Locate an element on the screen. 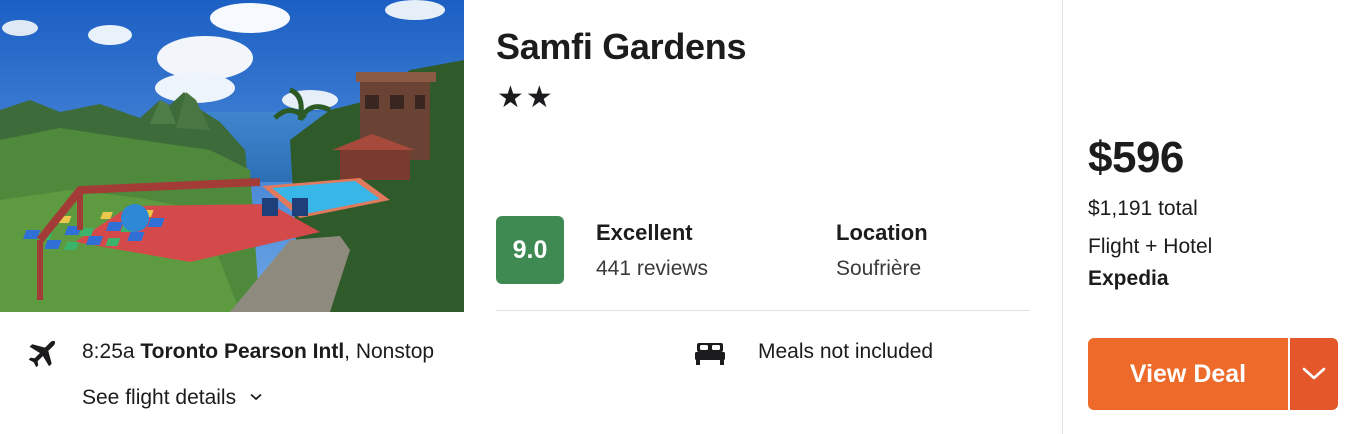 This screenshot has height=434, width=1358. flight-stops: , Nonstop is located at coordinates (389, 351).